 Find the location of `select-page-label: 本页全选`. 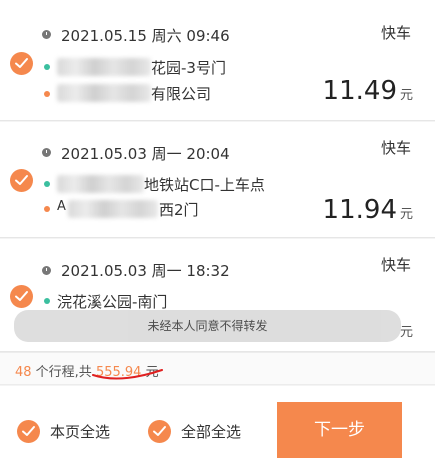

select-page-label: 本页全选 is located at coordinates (80, 431).